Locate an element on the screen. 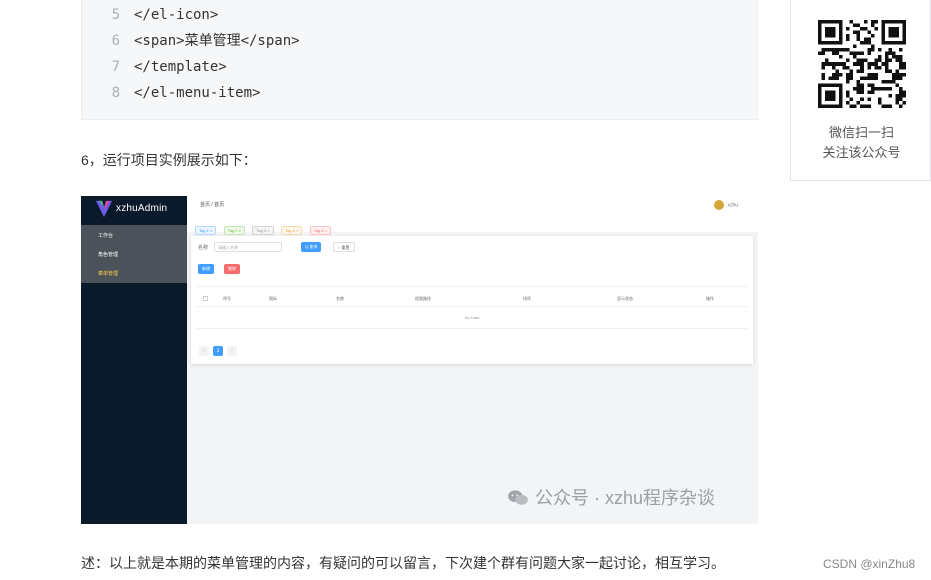  demo-user-name: xzhu is located at coordinates (732, 205).